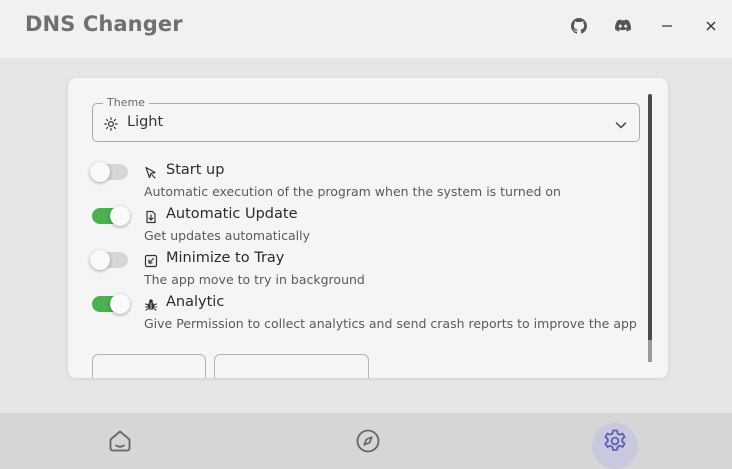 The image size is (732, 469). I want to click on auto-update-toggle, so click(111, 216).